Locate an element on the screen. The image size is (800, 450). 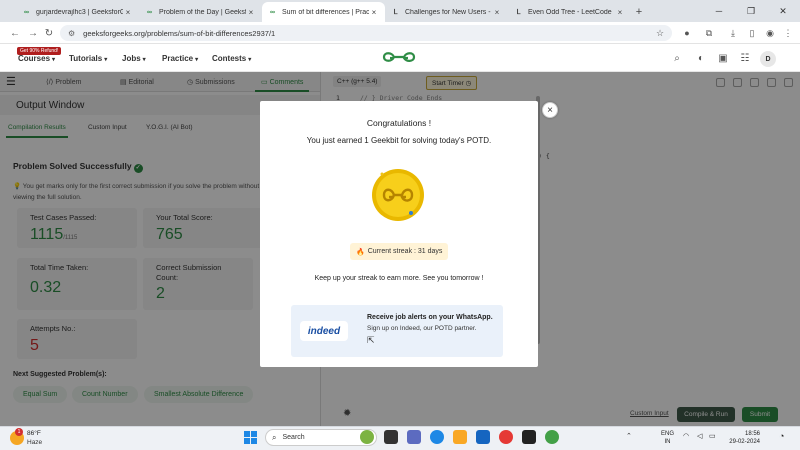
menu-label: Practice is located at coordinates (178, 58).